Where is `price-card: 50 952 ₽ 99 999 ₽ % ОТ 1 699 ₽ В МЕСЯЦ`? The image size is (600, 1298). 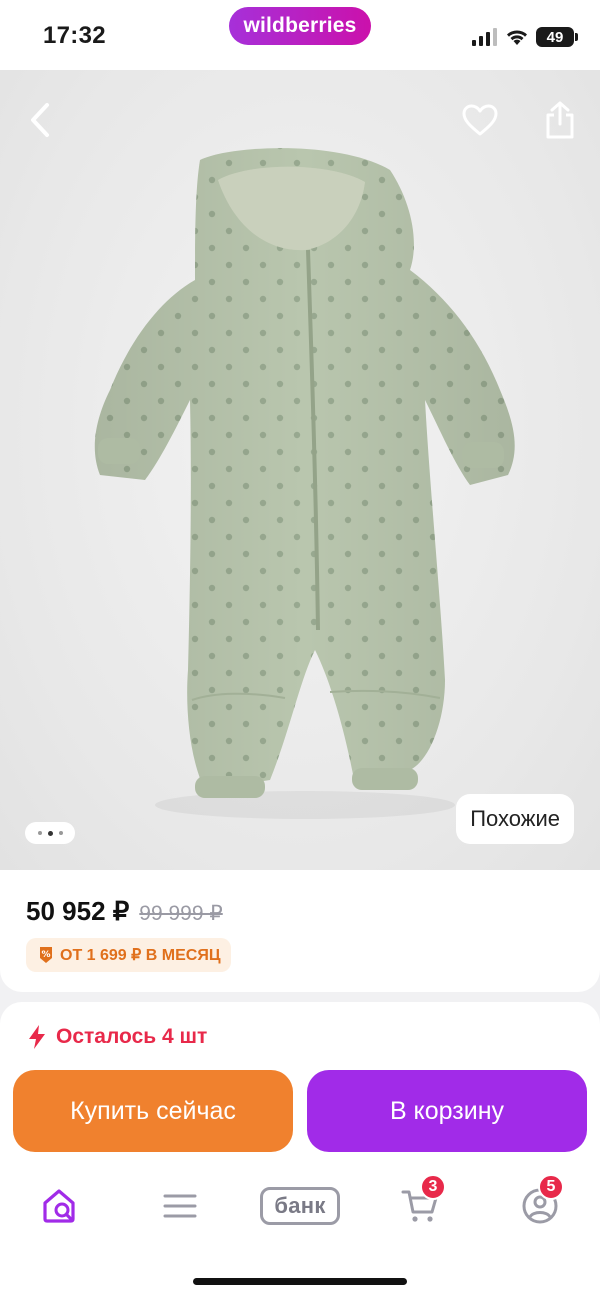
price-card: 50 952 ₽ 99 999 ₽ % ОТ 1 699 ₽ В МЕСЯЦ is located at coordinates (300, 931).